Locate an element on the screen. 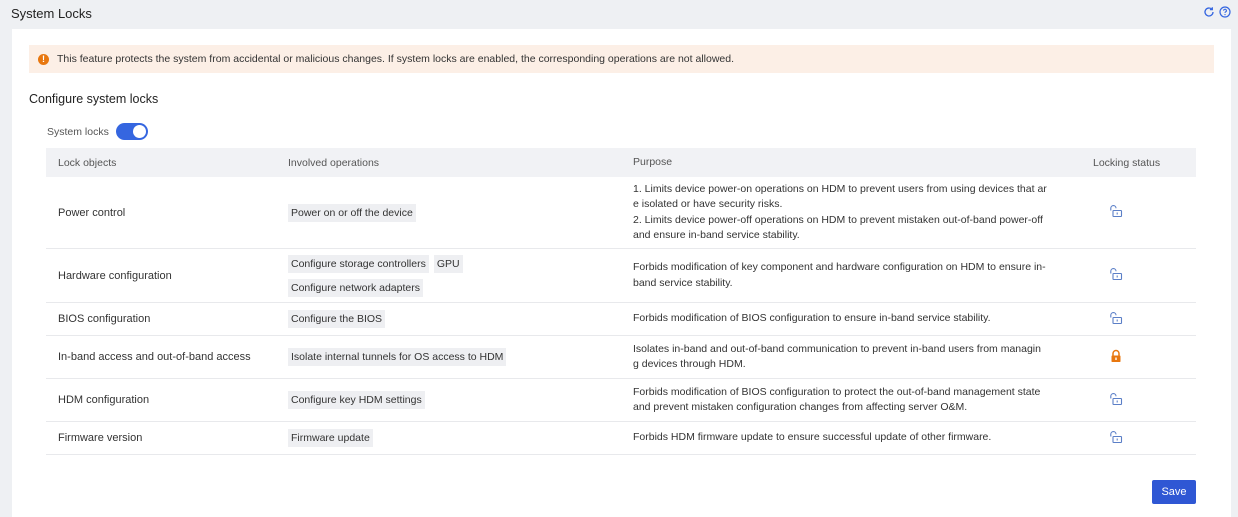 The image size is (1238, 517). purpose-line: and ensure in-band service stability. is located at coordinates (716, 235).